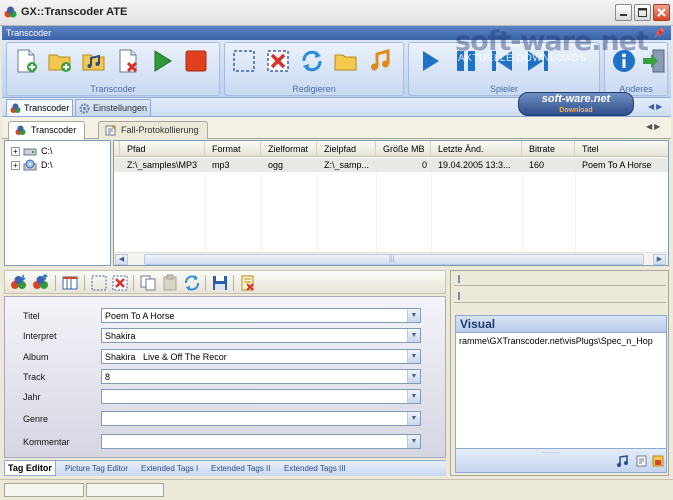  I want to click on tab-extended-tags-1: Extended Tags I, so click(169, 468).